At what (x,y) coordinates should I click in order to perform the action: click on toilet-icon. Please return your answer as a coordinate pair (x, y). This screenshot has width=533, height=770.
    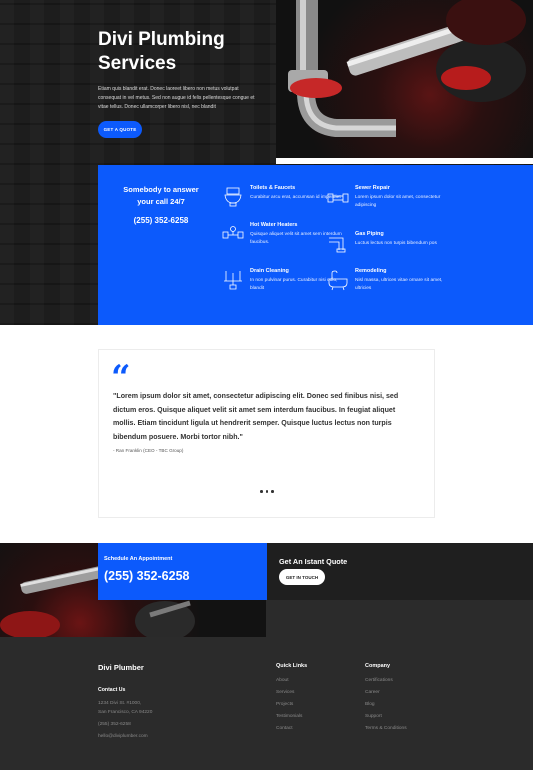
    Looking at the image, I should click on (233, 197).